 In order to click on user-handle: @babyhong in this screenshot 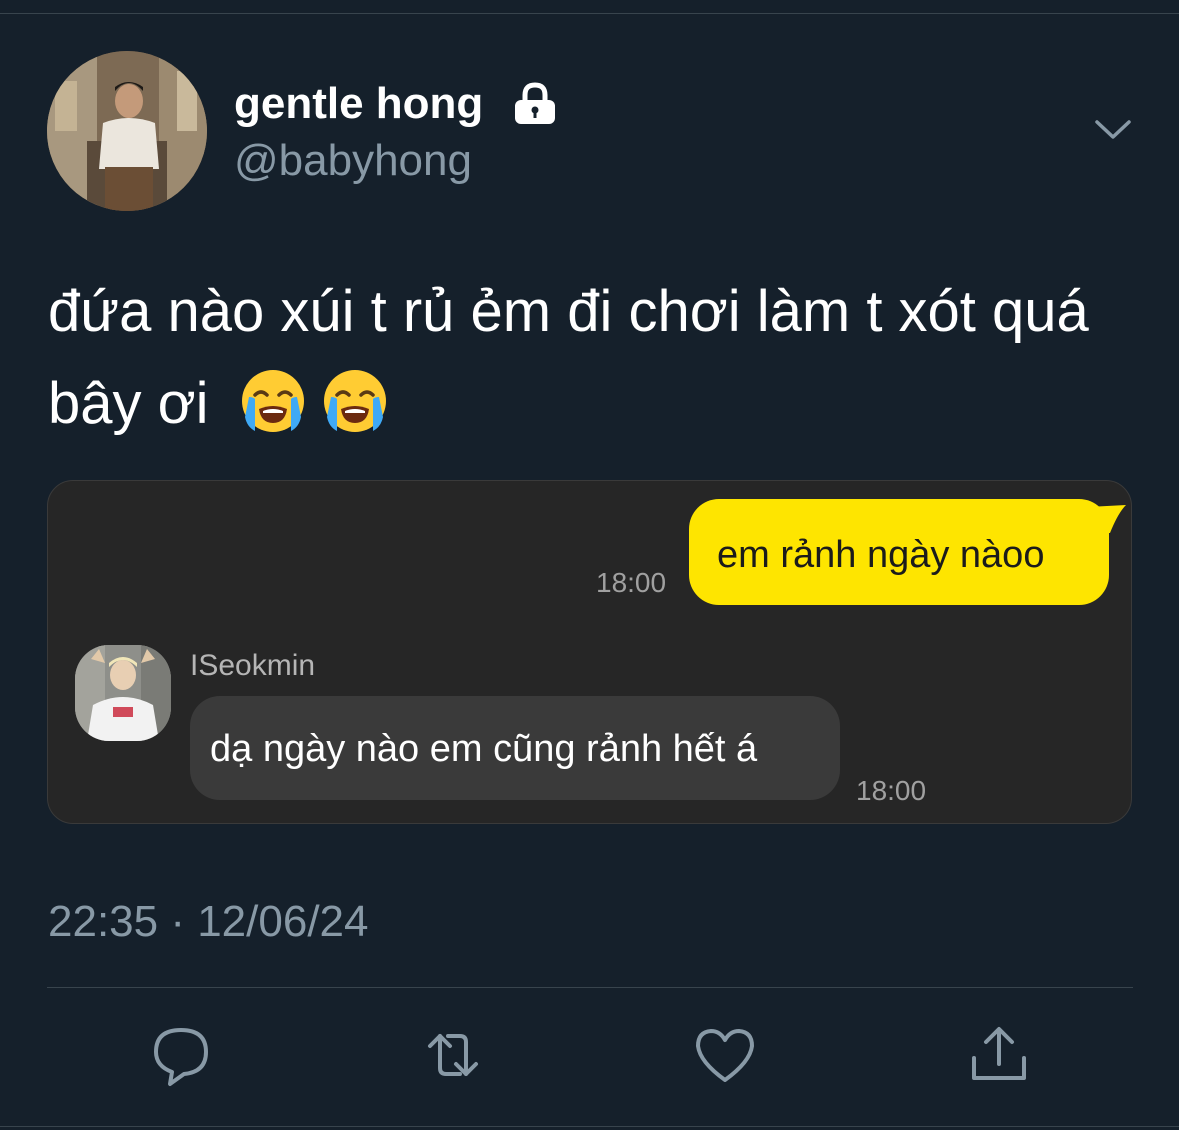, I will do `click(353, 161)`.